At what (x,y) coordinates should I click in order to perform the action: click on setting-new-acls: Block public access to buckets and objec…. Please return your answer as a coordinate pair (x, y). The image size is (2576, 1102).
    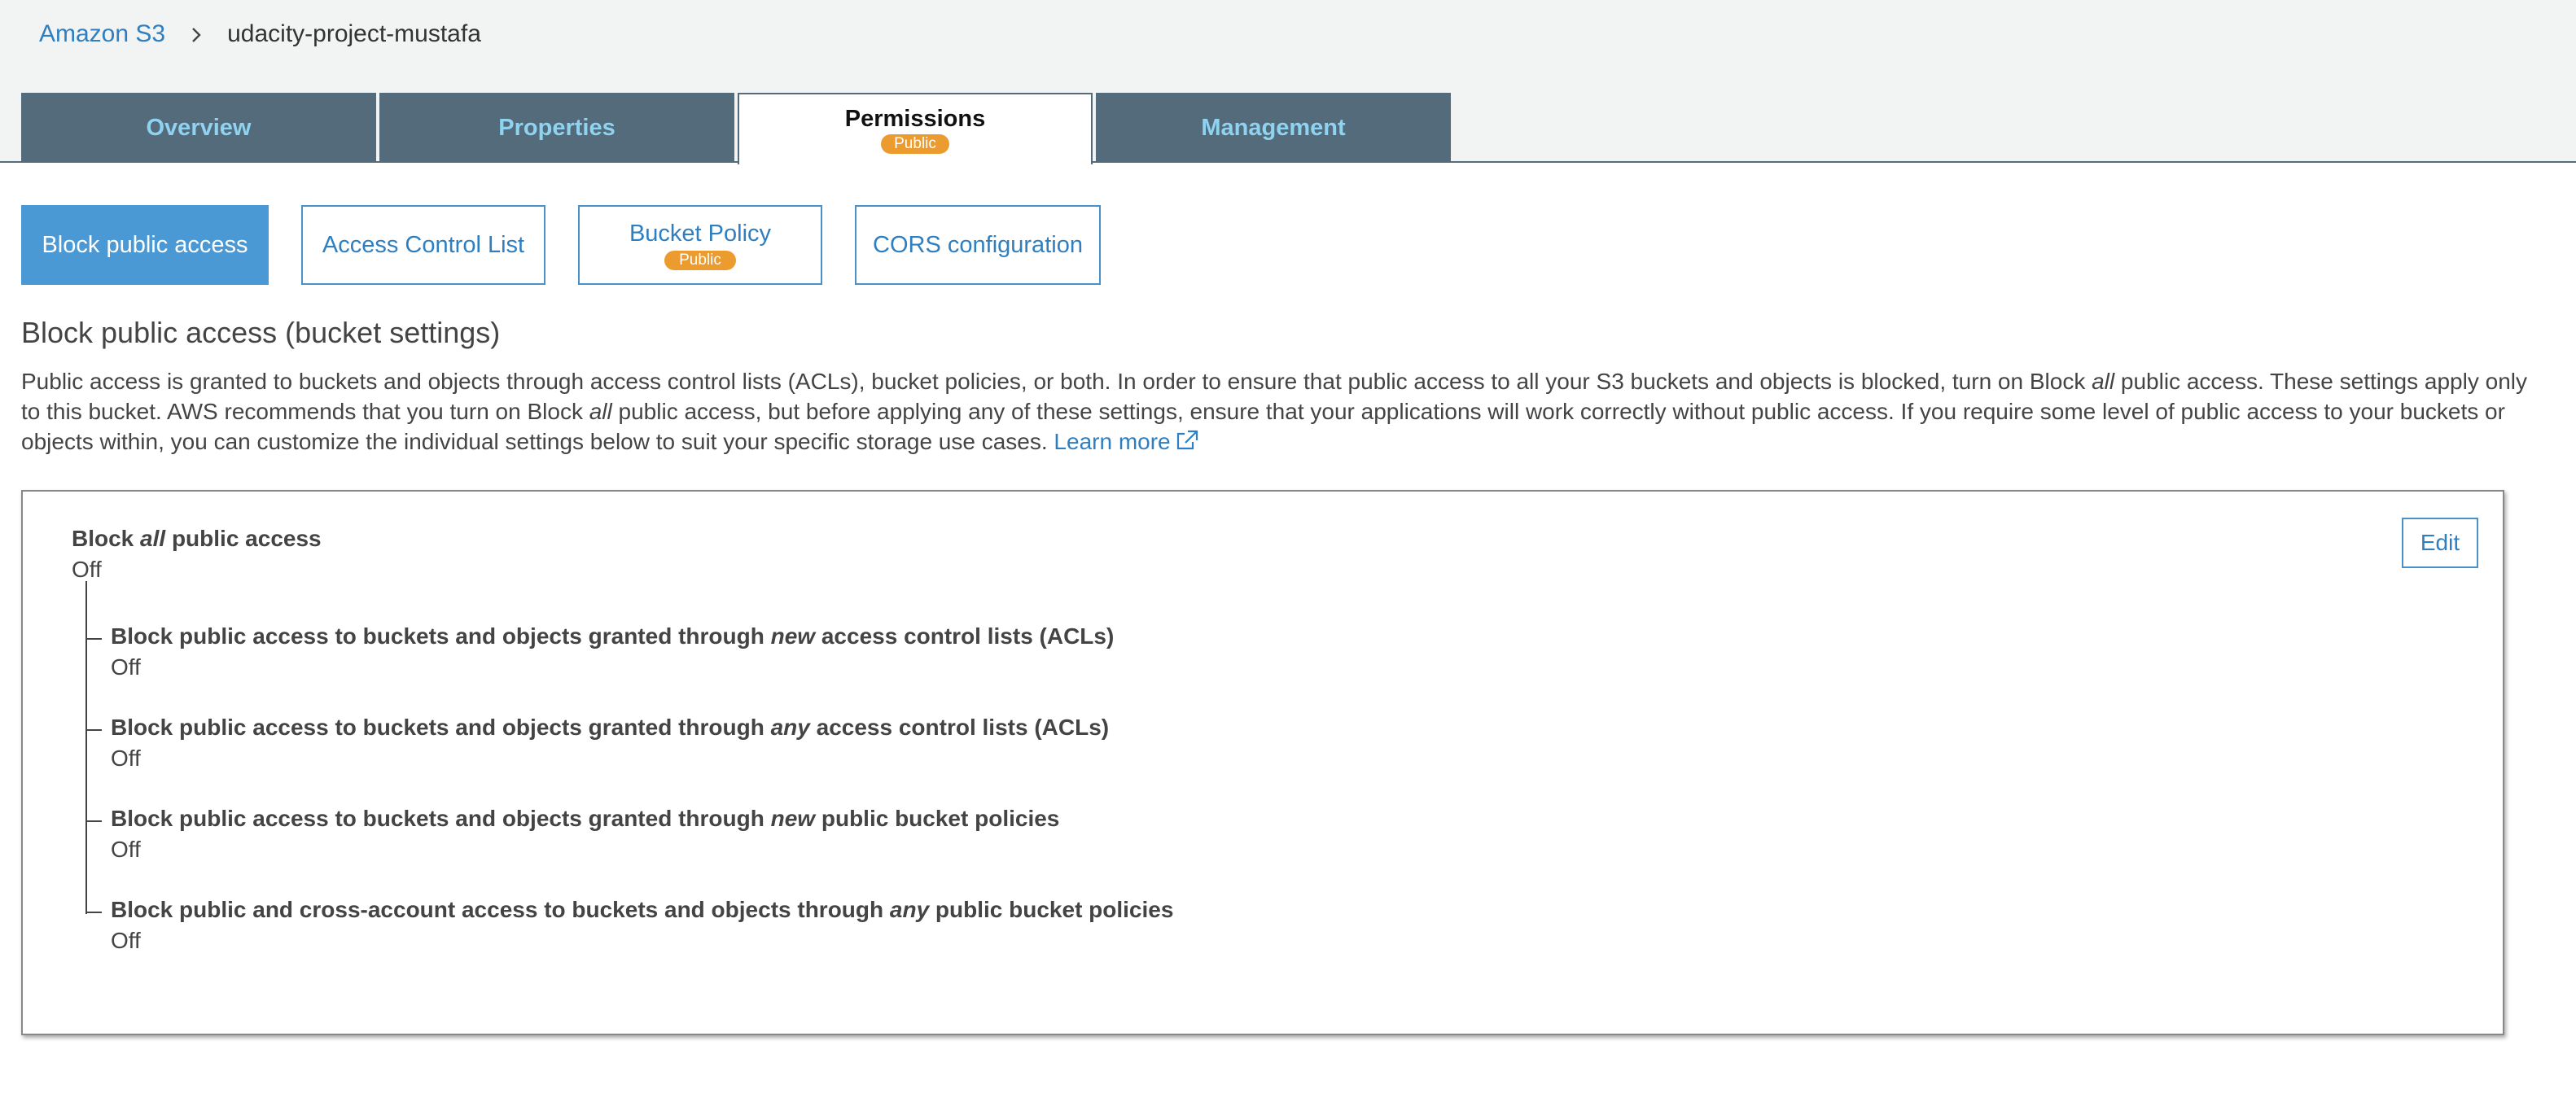
    Looking at the image, I should click on (600, 651).